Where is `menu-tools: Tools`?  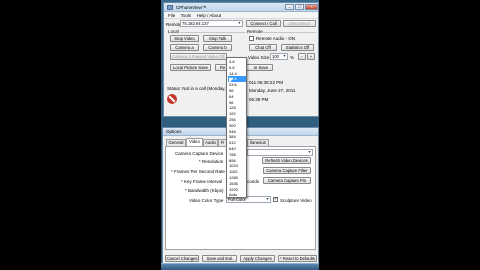 menu-tools: Tools is located at coordinates (186, 15).